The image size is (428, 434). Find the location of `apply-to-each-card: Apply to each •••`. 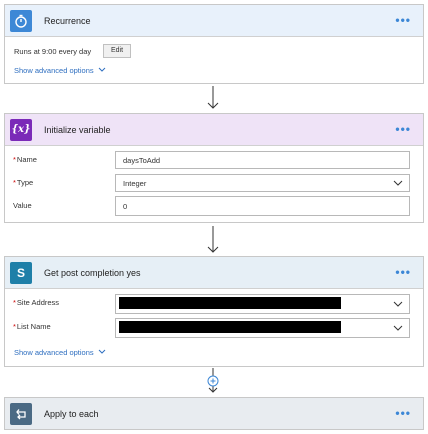

apply-to-each-card: Apply to each ••• is located at coordinates (214, 413).